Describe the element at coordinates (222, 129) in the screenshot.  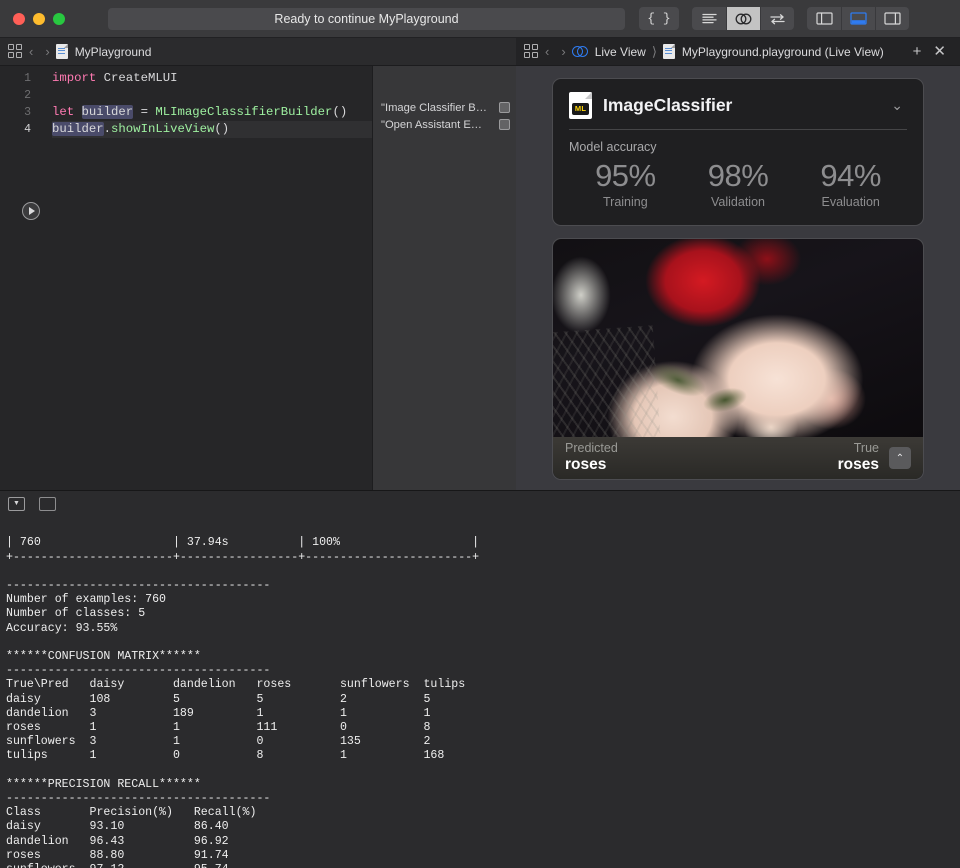
I see `code-token: ()` at that location.